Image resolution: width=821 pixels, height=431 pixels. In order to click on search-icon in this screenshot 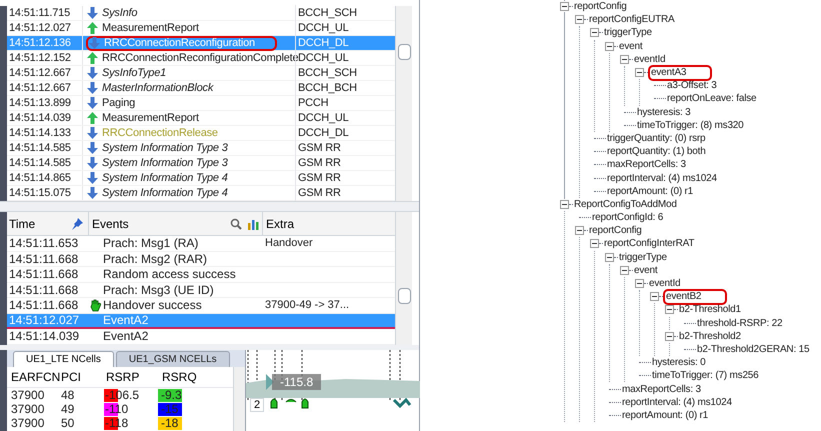, I will do `click(236, 224)`.